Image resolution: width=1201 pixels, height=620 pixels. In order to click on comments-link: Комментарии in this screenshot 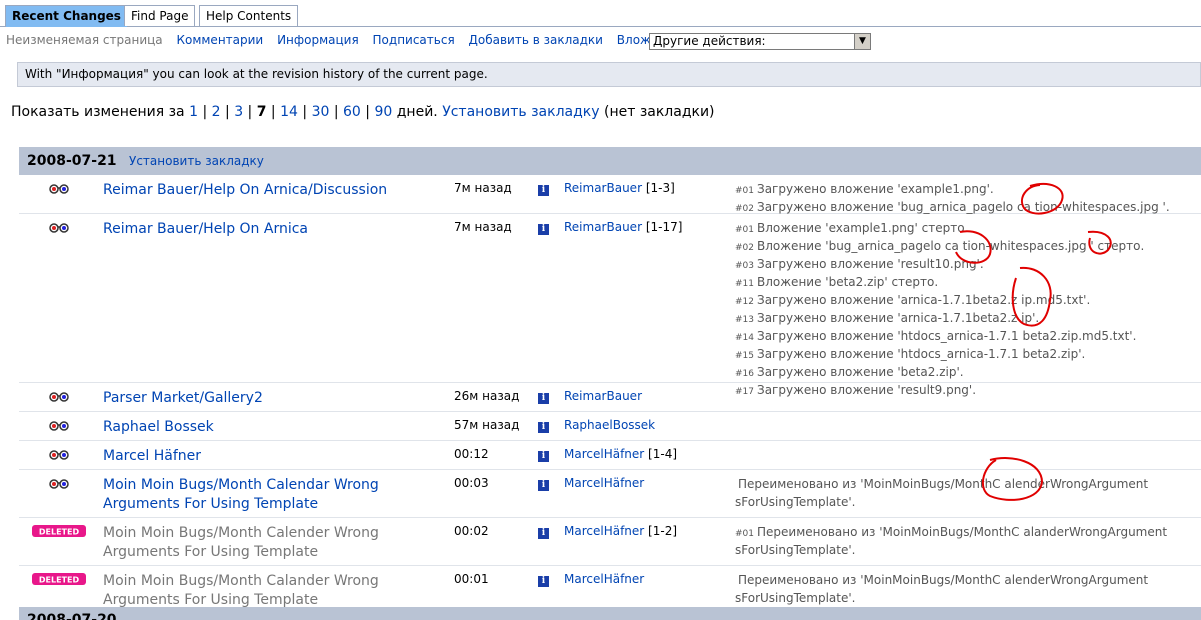, I will do `click(219, 40)`.